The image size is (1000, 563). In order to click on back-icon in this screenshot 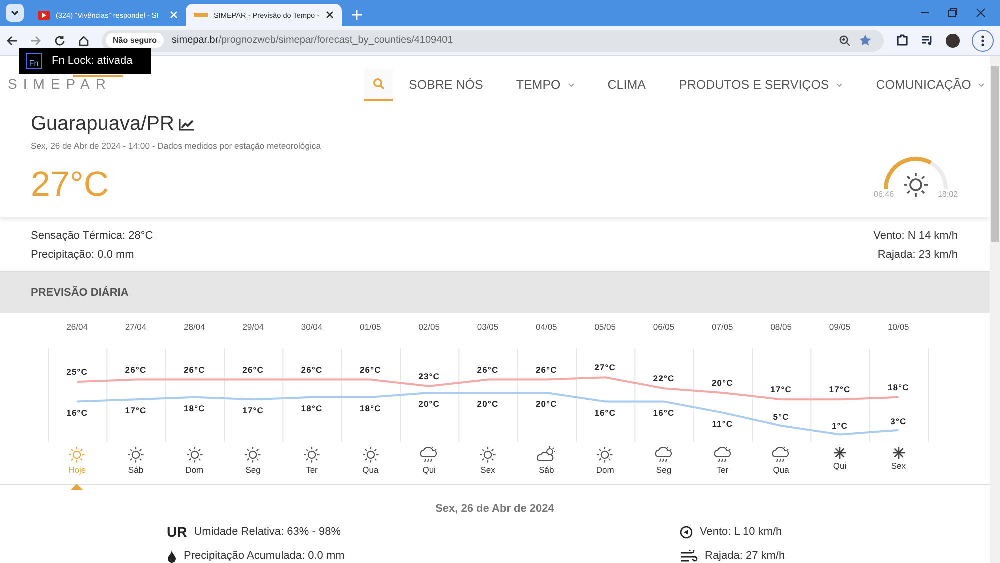, I will do `click(12, 40)`.